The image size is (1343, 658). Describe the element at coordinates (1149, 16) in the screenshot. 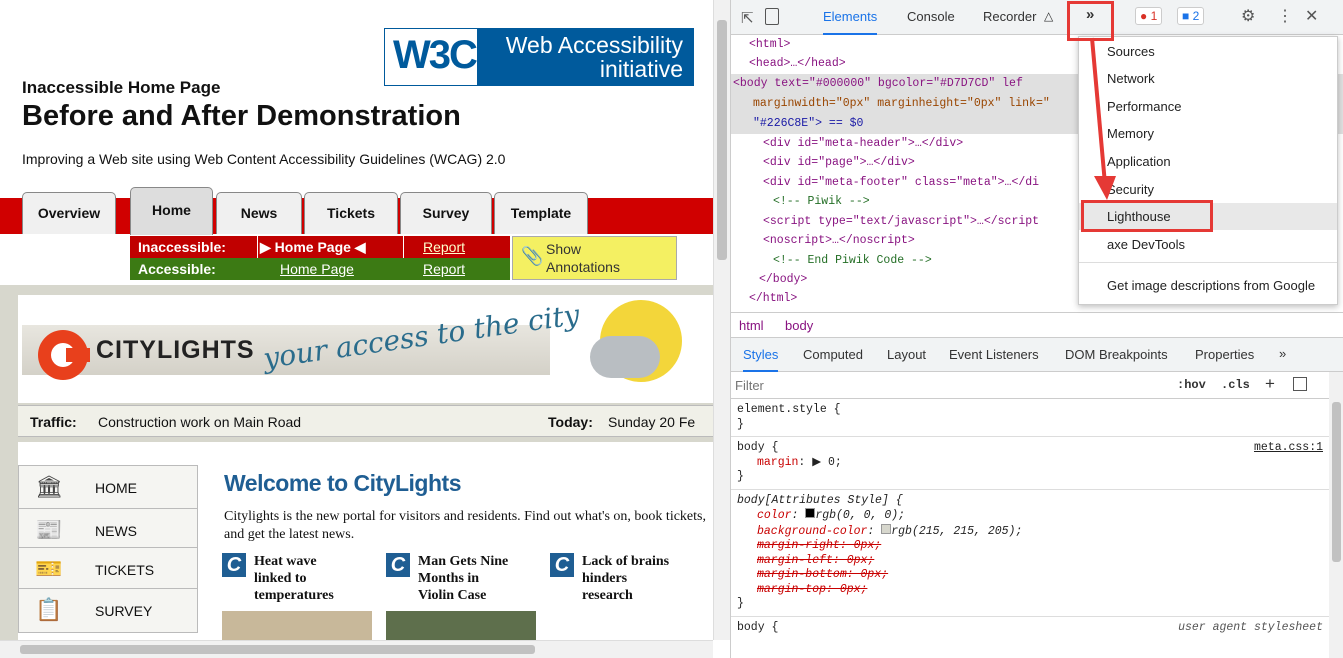

I see `error-count-badge: ● 1` at that location.